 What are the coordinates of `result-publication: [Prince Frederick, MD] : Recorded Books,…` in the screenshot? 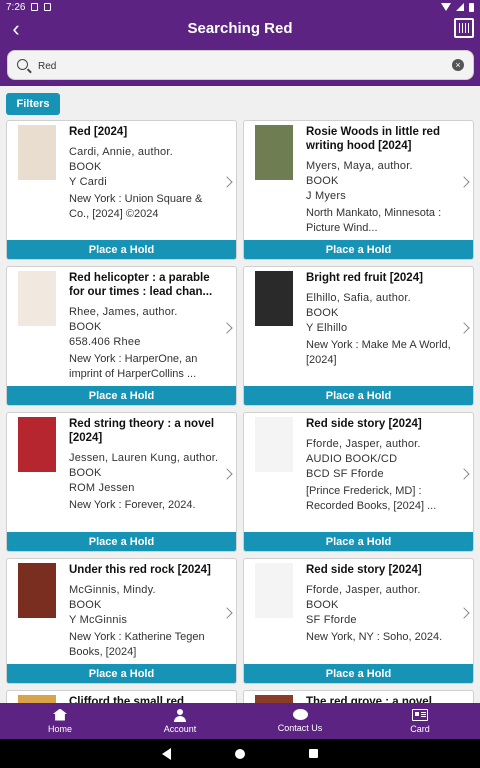 It's located at (371, 498).